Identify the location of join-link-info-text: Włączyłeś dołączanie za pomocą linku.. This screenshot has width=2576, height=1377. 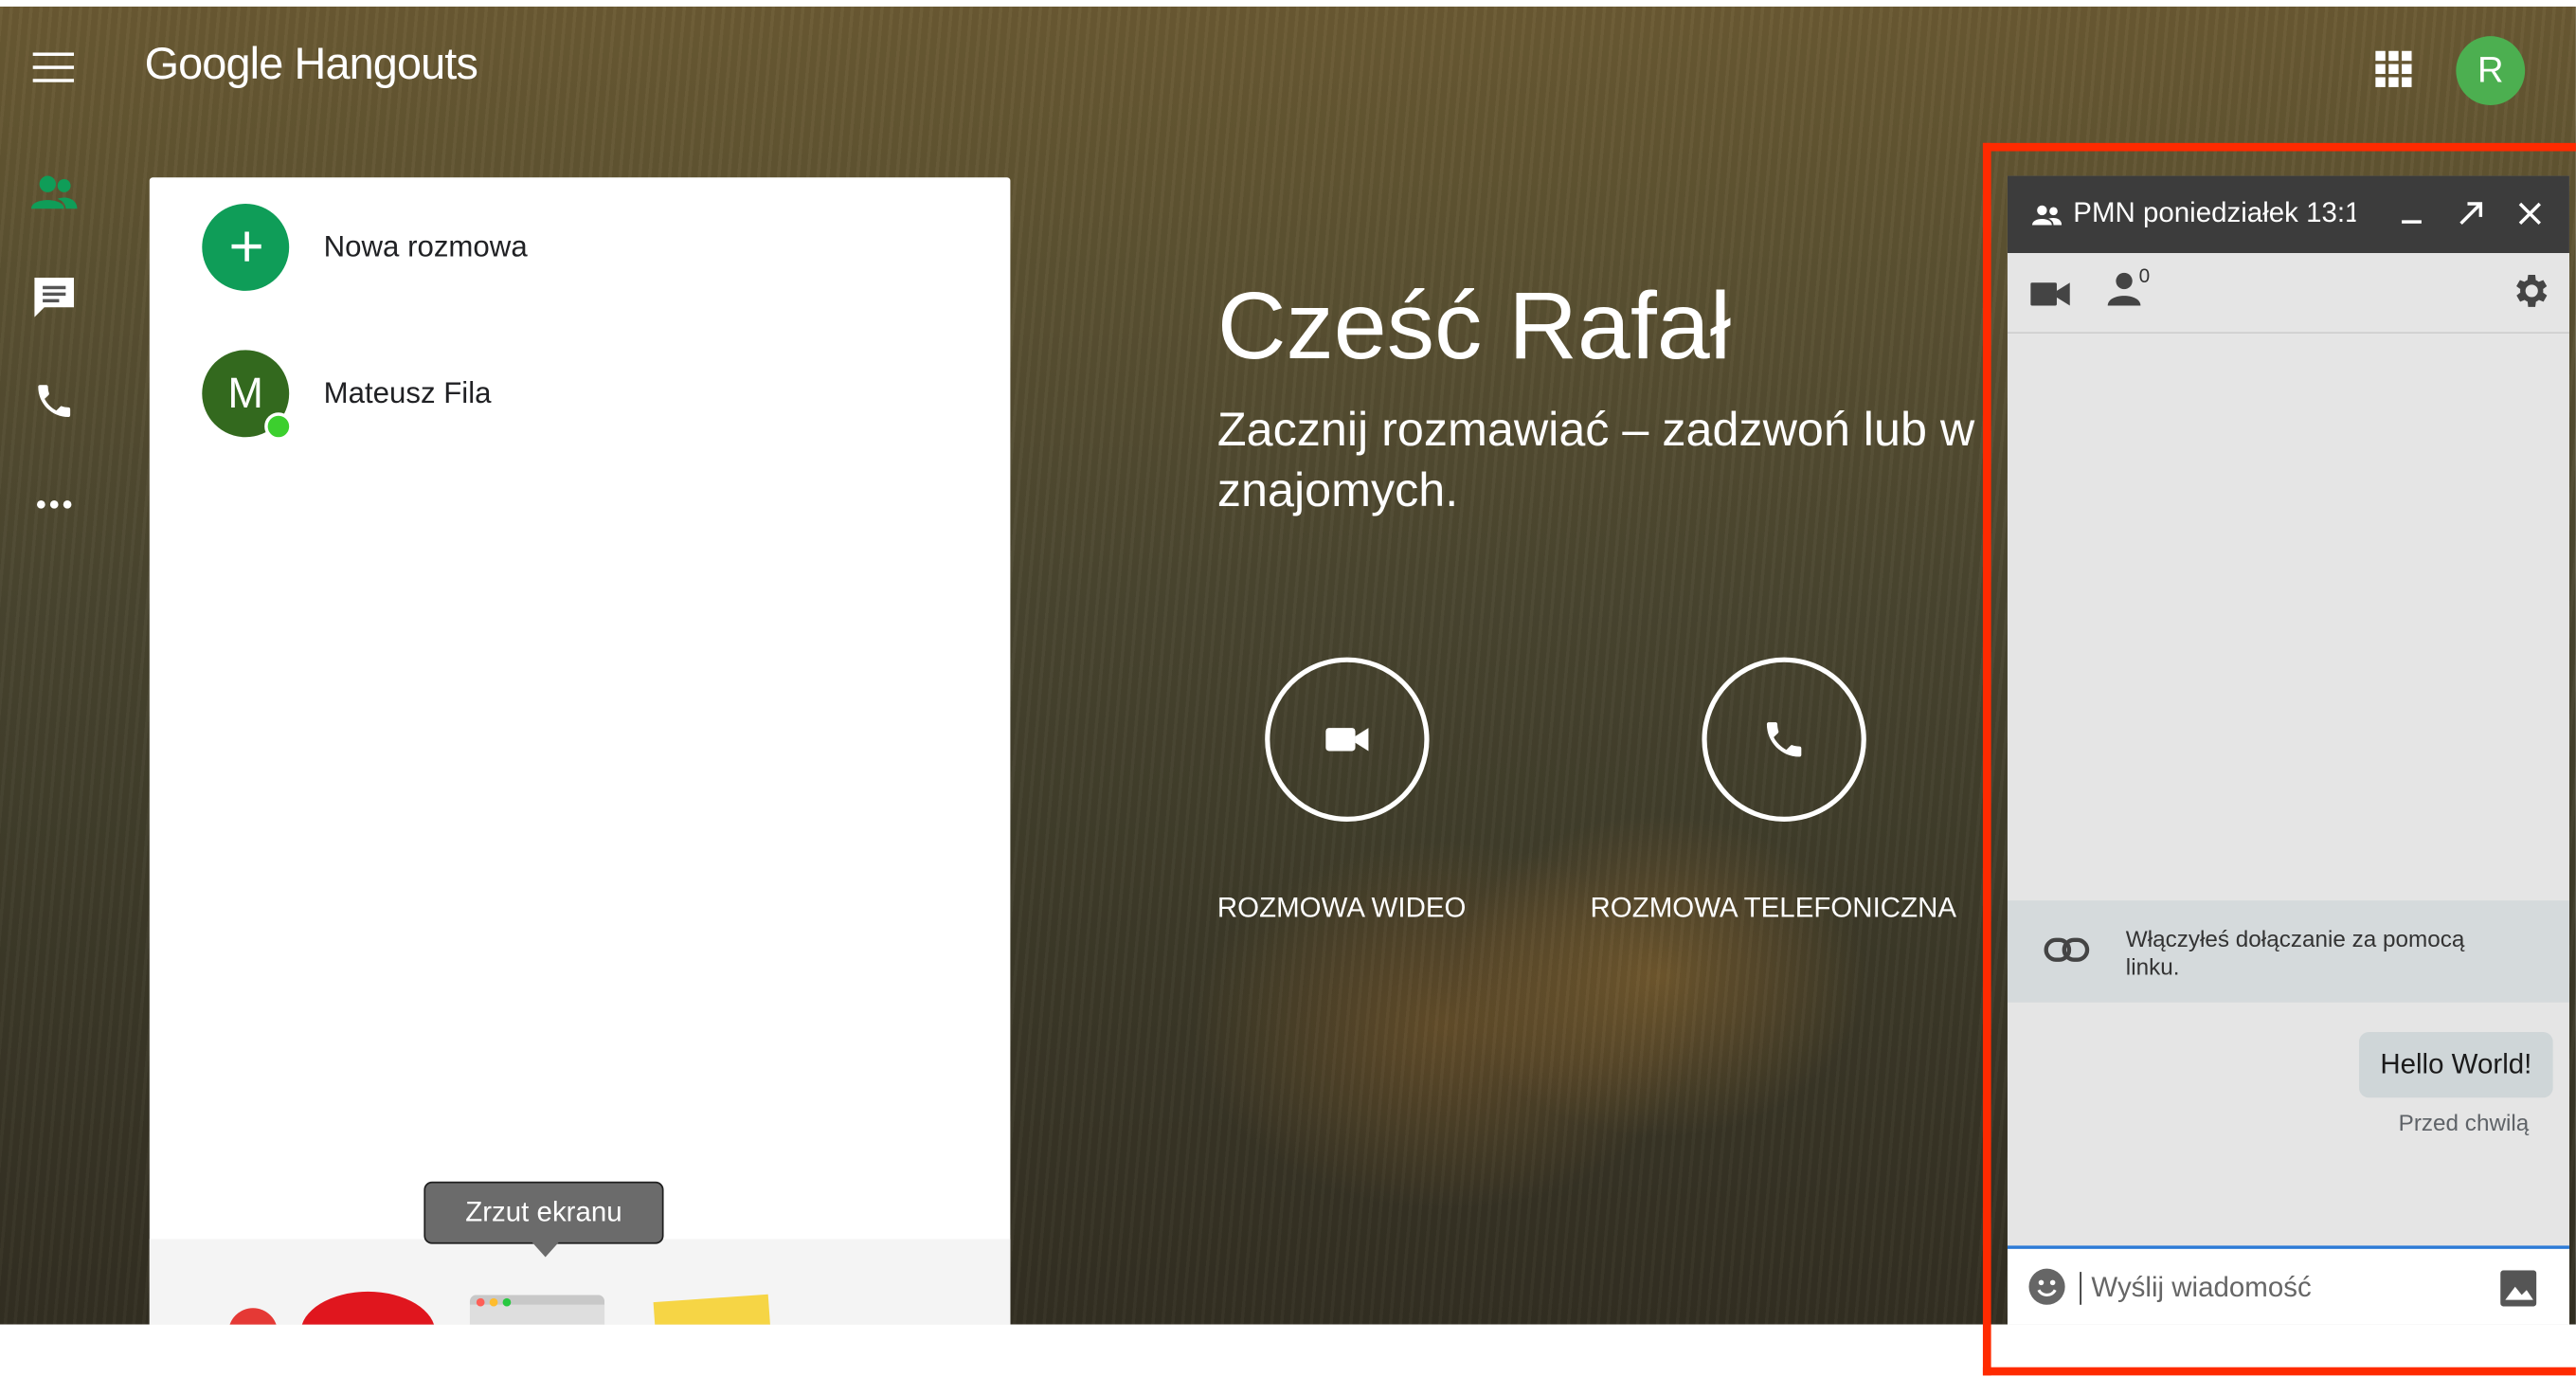
(2295, 953).